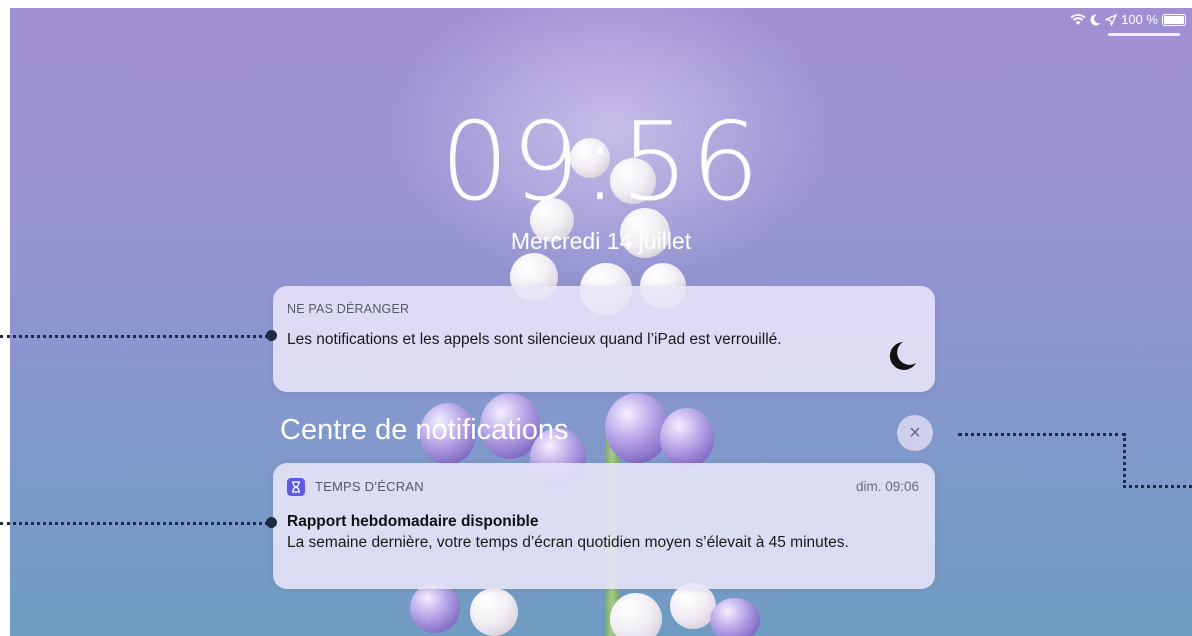 The width and height of the screenshot is (1192, 636). Describe the element at coordinates (413, 521) in the screenshot. I see `notification-title: Rapport hebdomadaire disponible` at that location.